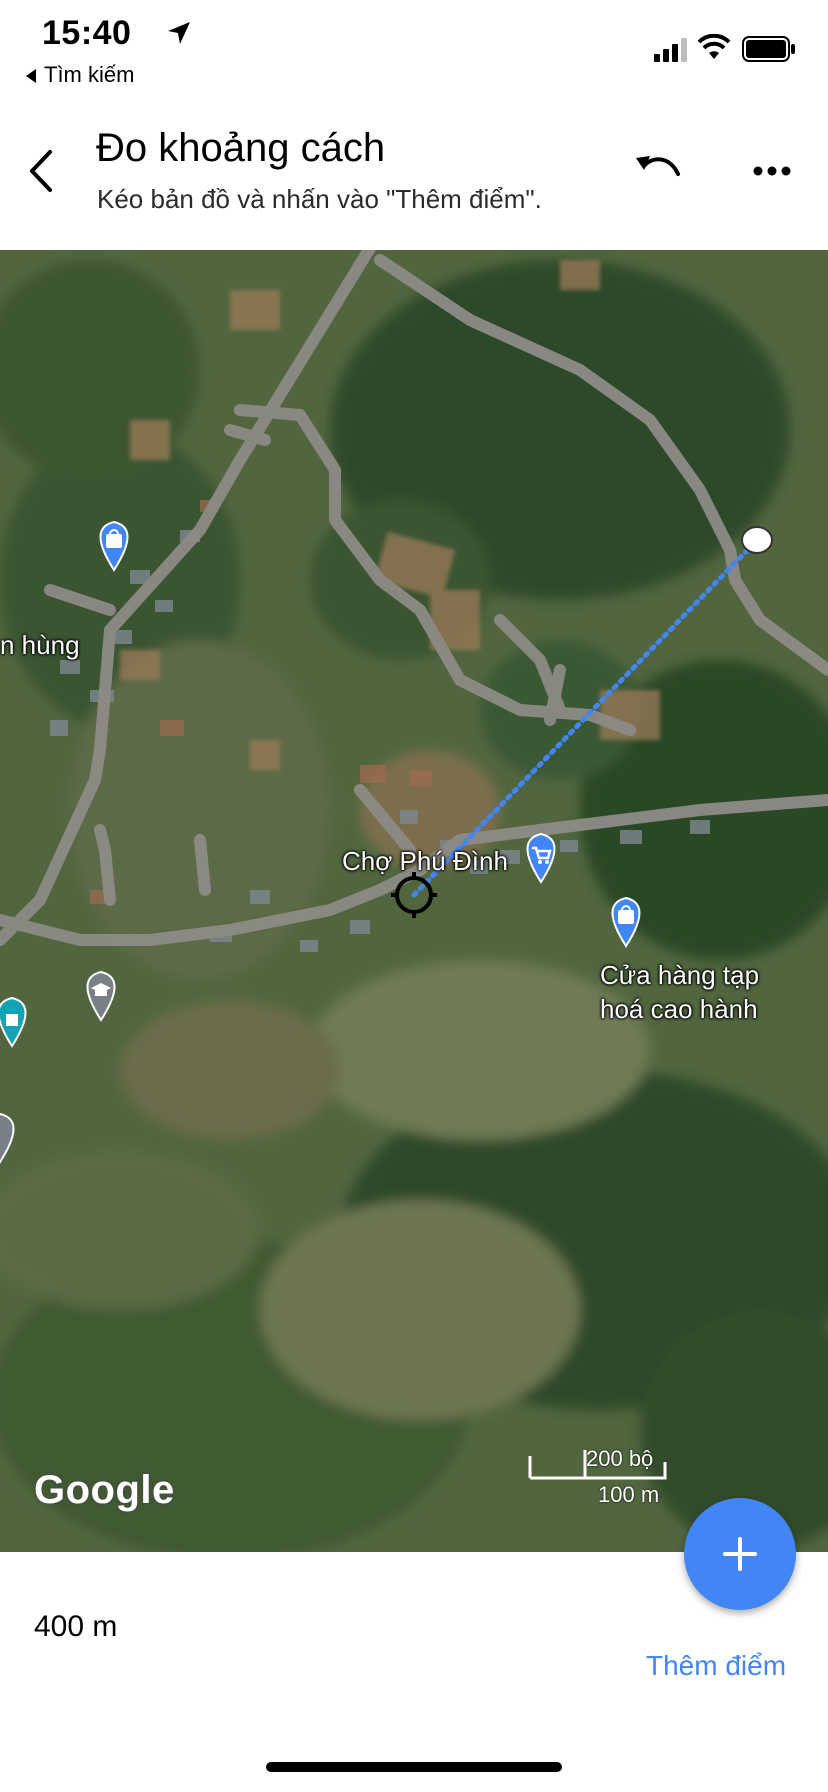 This screenshot has height=1792, width=828. I want to click on back-triangle-icon, so click(31, 76).